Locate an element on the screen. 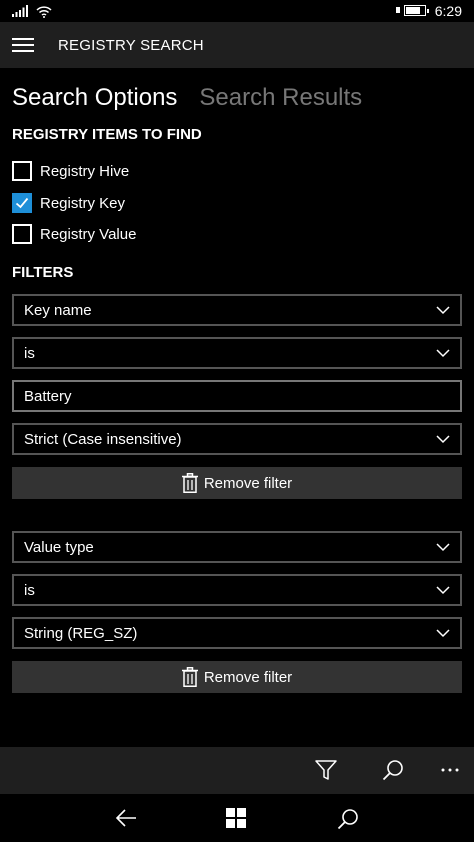 This screenshot has height=842, width=474. checkbox-label: Registry Value is located at coordinates (88, 234).